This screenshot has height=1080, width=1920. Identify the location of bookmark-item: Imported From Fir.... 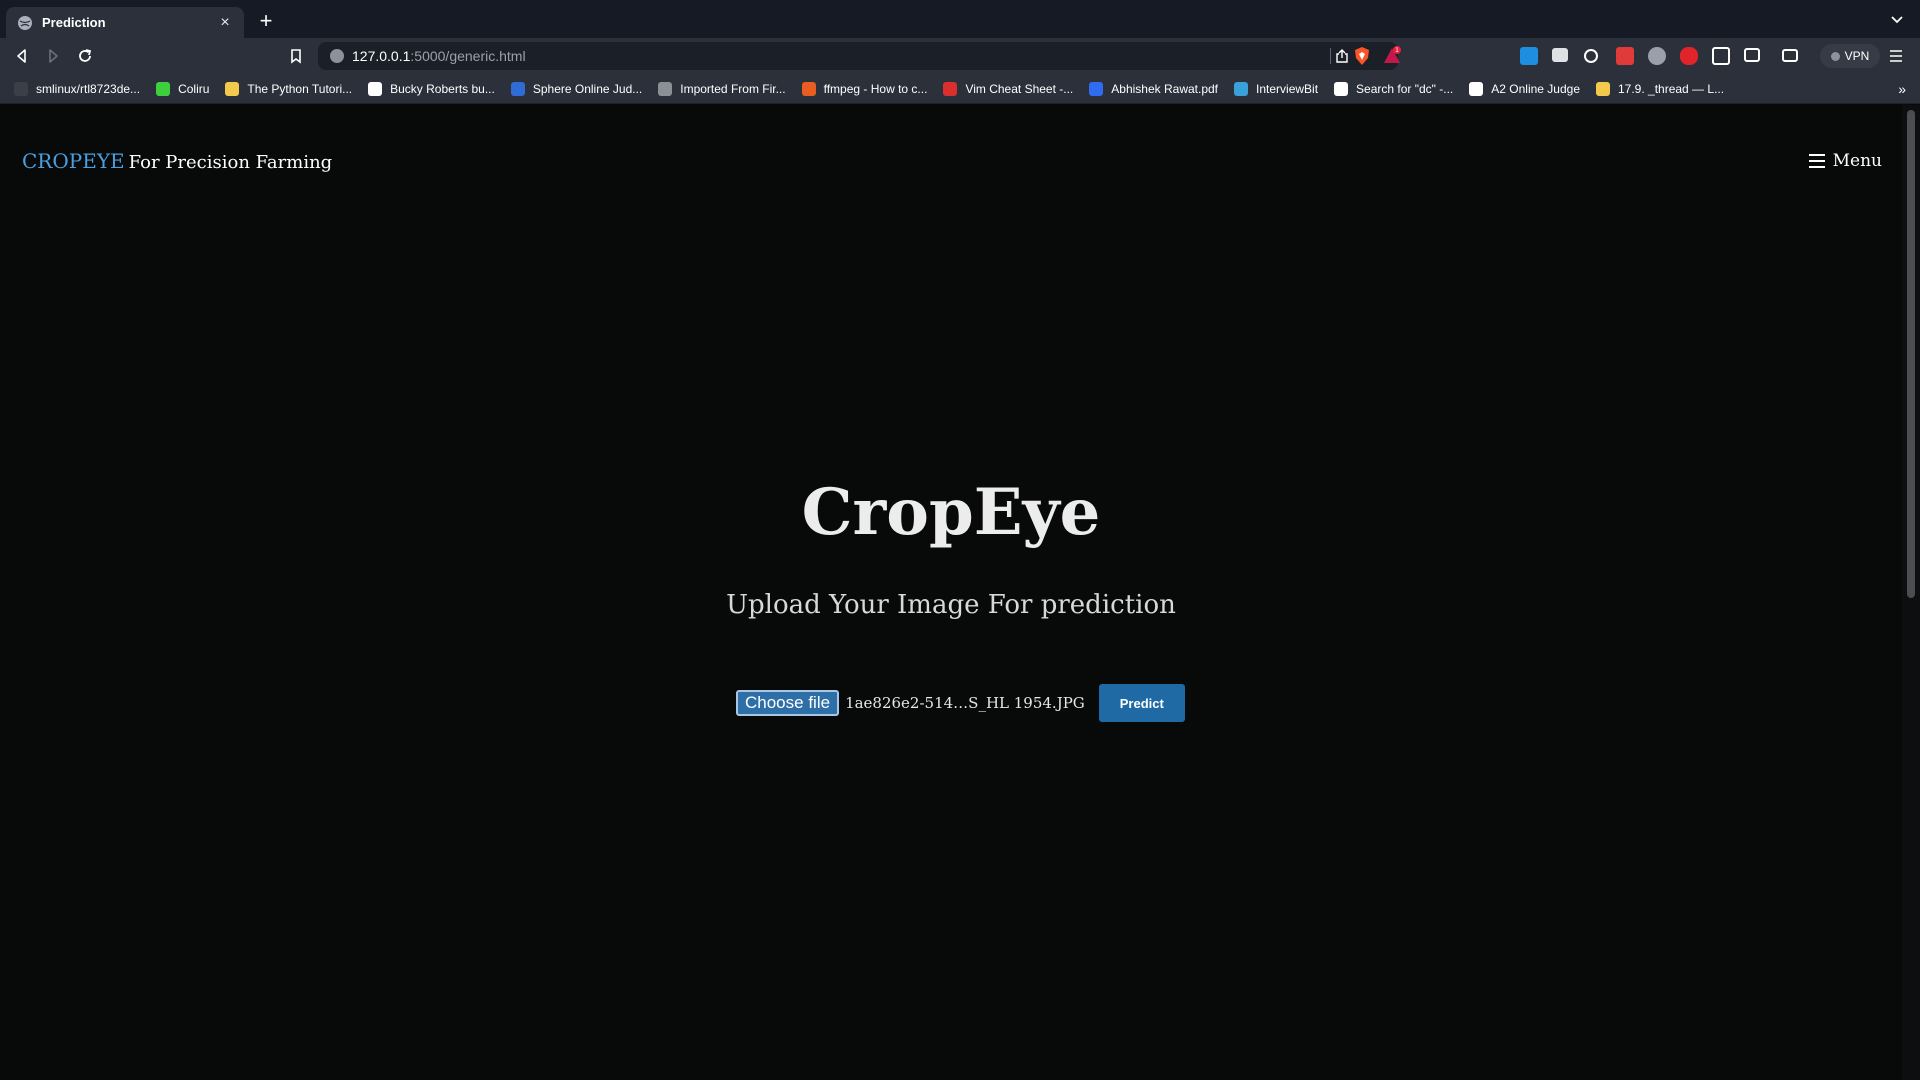
(722, 88).